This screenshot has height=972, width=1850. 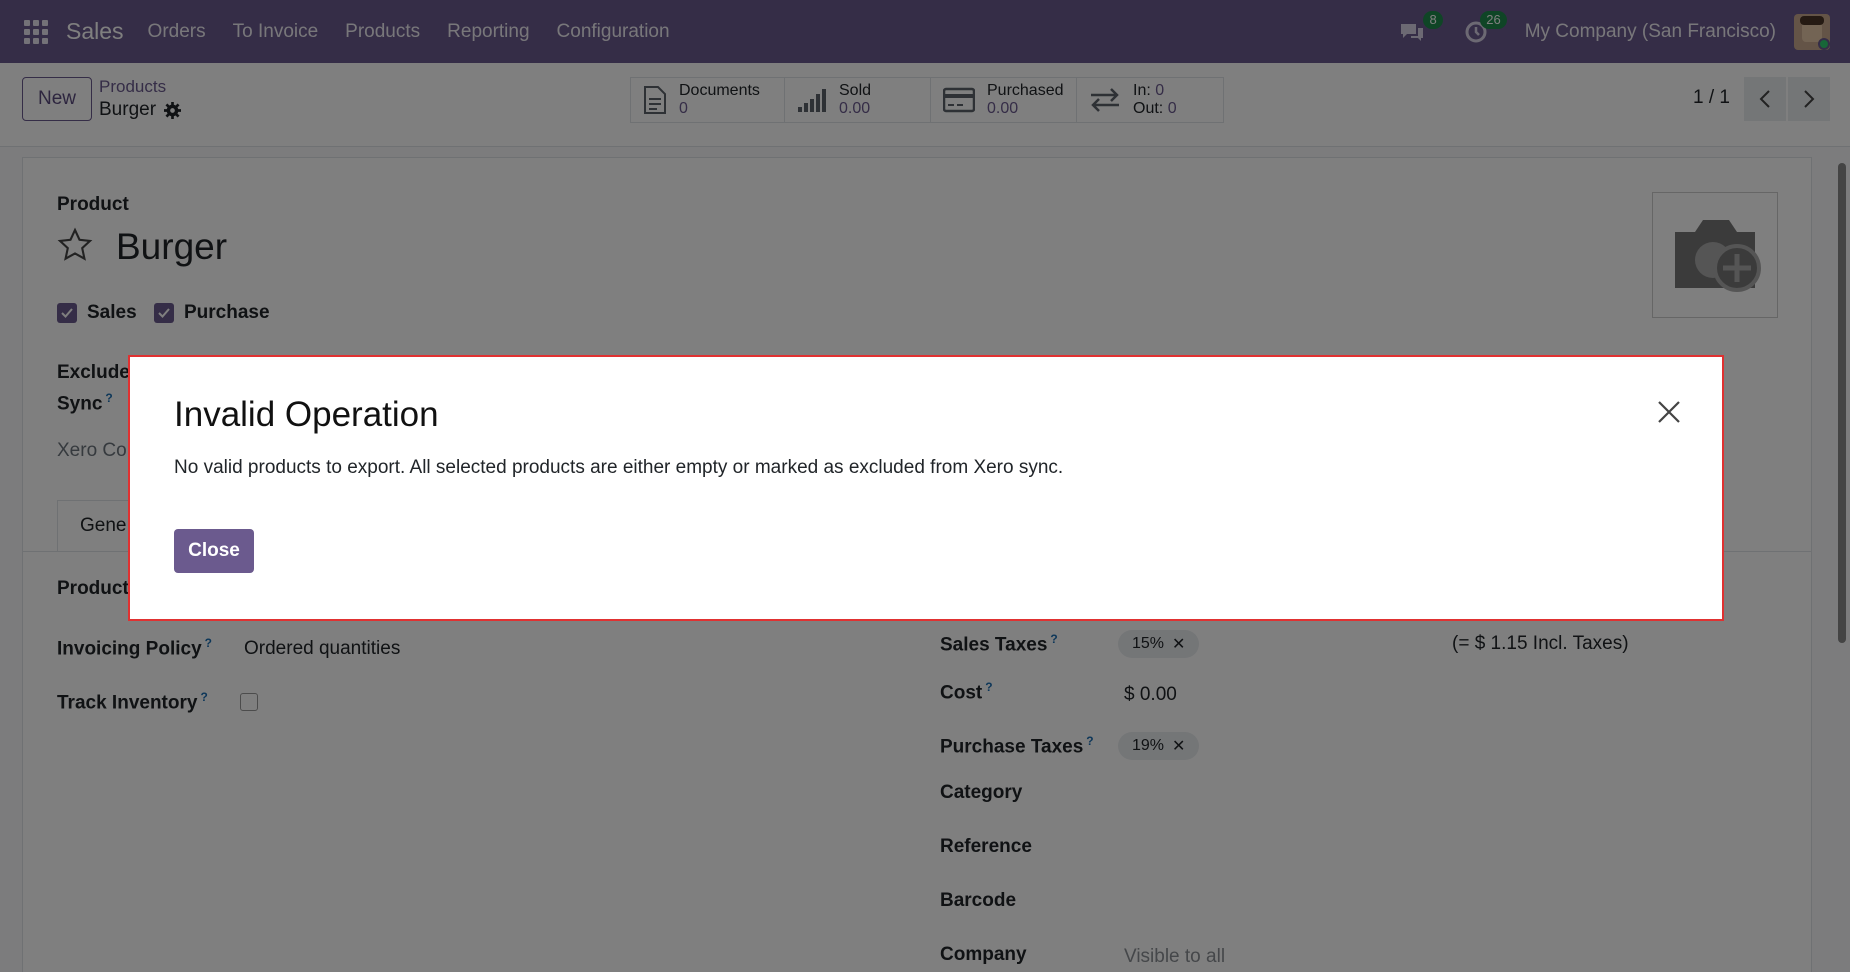 What do you see at coordinates (1669, 412) in the screenshot?
I see `close-icon` at bounding box center [1669, 412].